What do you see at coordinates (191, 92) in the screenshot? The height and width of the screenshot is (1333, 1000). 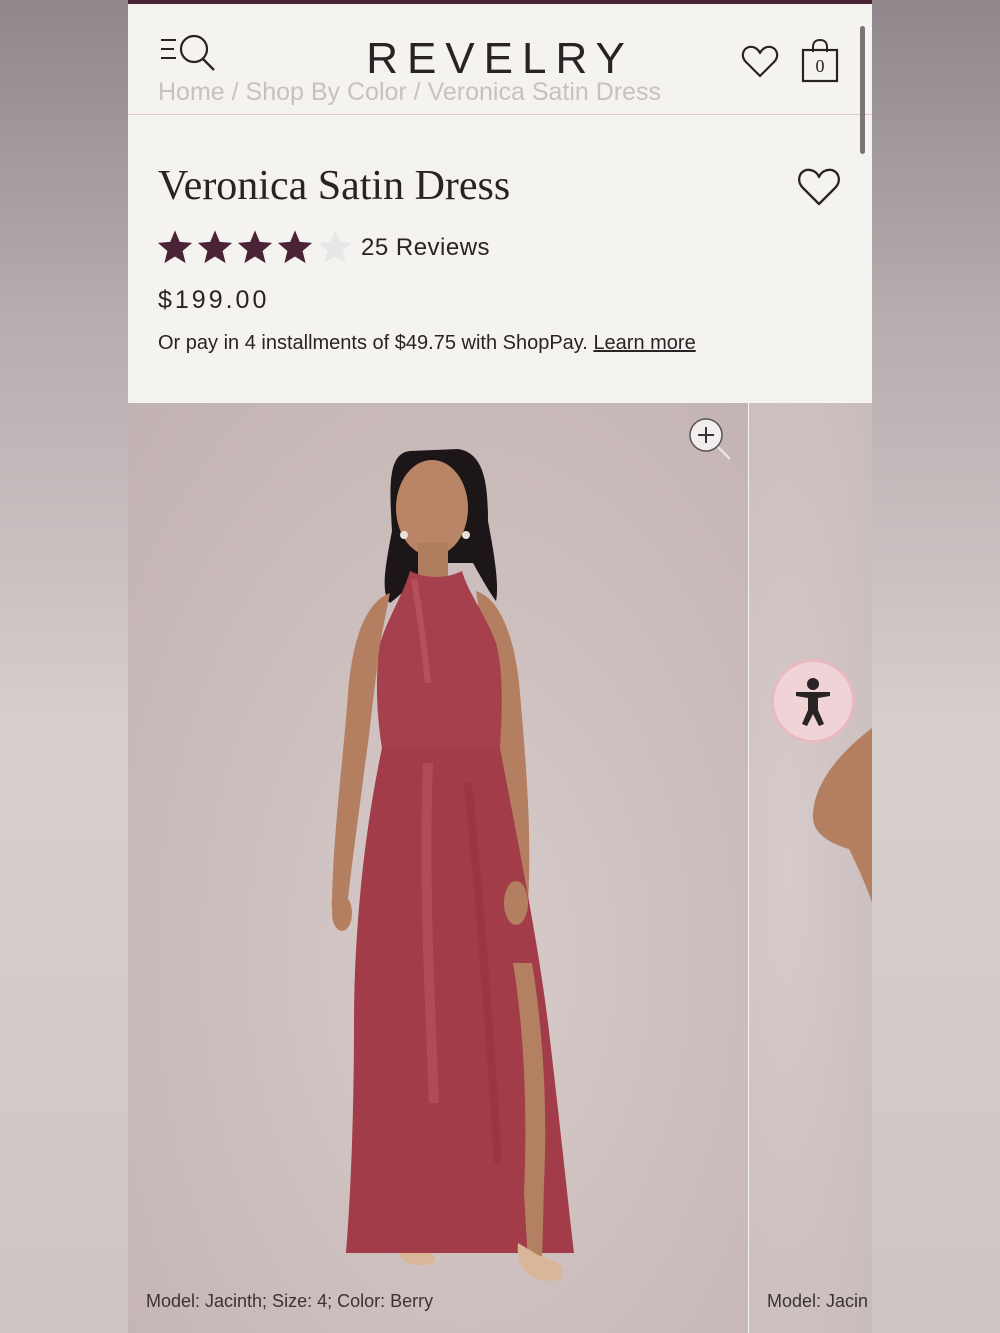 I see `breadcrumb-home: Home` at bounding box center [191, 92].